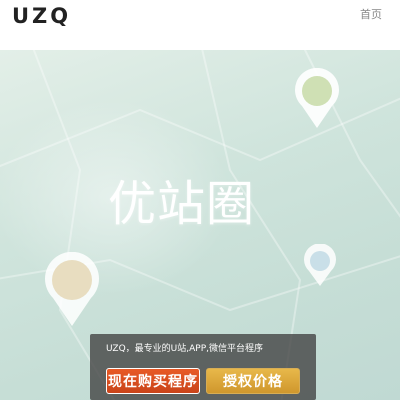 This screenshot has width=400, height=400. What do you see at coordinates (371, 15) in the screenshot?
I see `nav-home-link: 首页` at bounding box center [371, 15].